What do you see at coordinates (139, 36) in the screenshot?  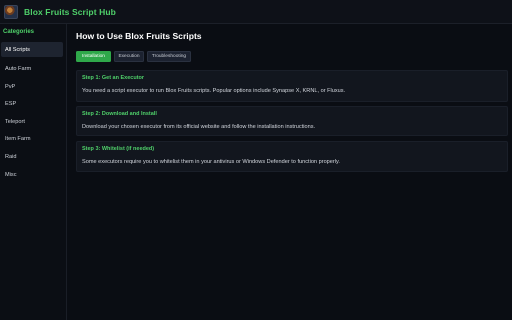 I see `page-title: How to Use Blox Fruits Scripts` at bounding box center [139, 36].